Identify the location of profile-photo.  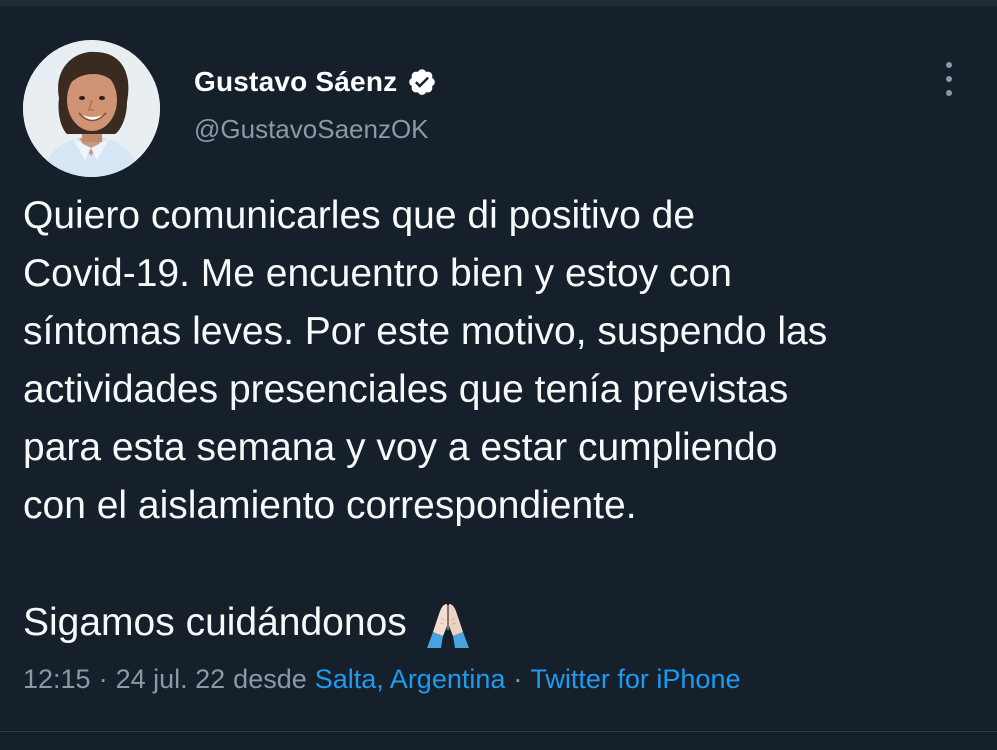
(91, 108).